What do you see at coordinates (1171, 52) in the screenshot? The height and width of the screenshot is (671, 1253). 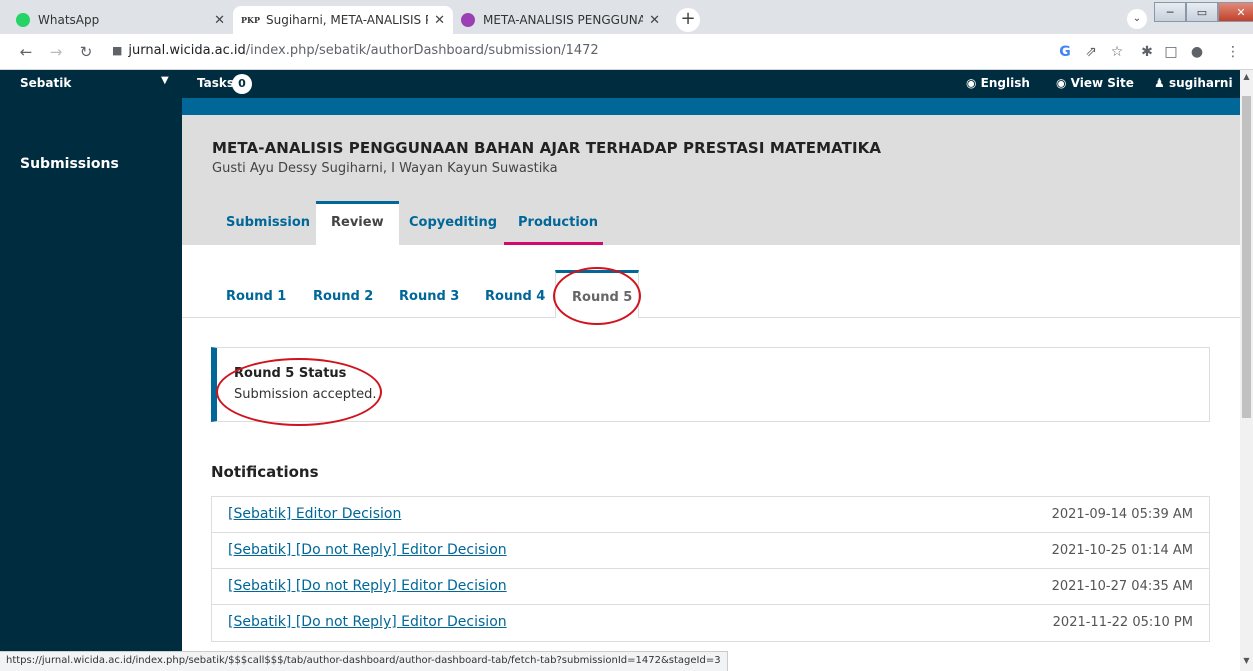 I see `side-panel-icon: □` at bounding box center [1171, 52].